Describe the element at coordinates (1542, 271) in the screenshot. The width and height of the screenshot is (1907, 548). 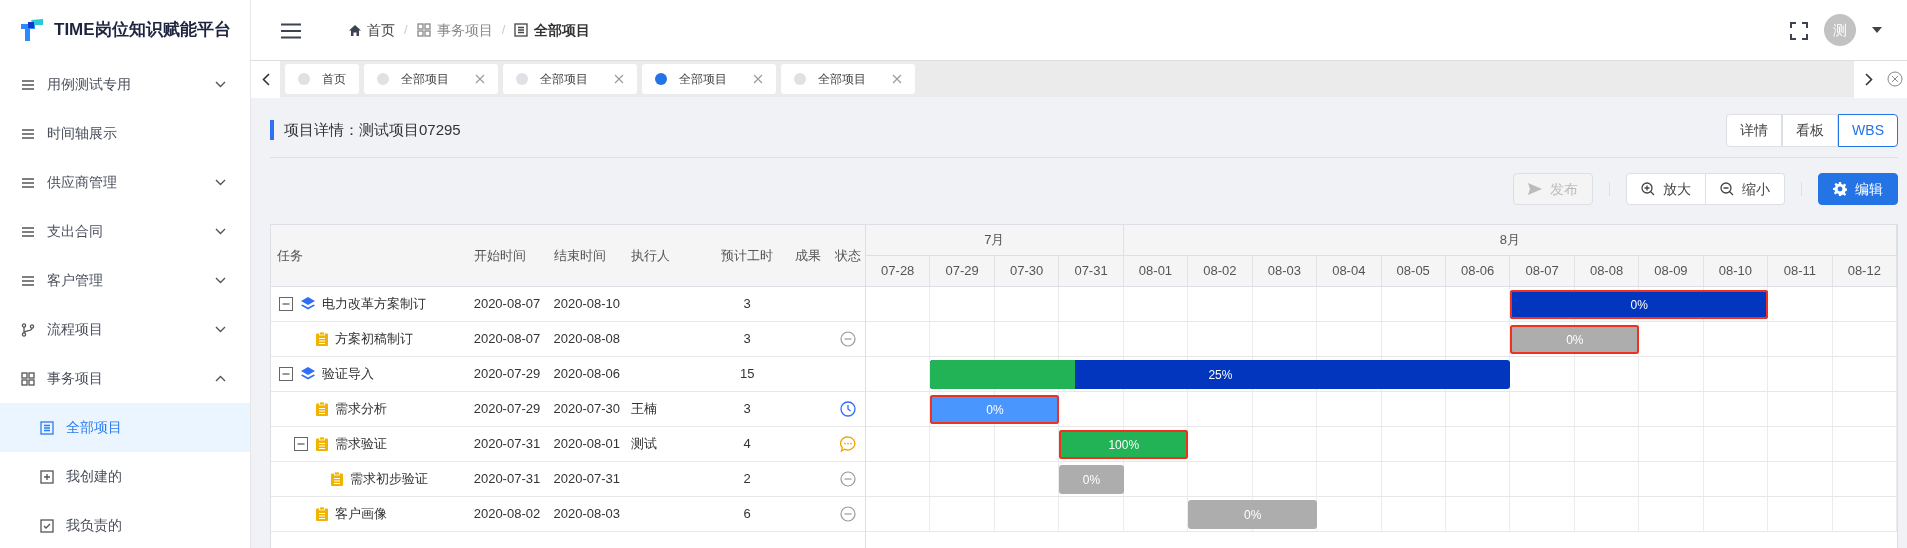
I see `date-header: 08-07` at that location.